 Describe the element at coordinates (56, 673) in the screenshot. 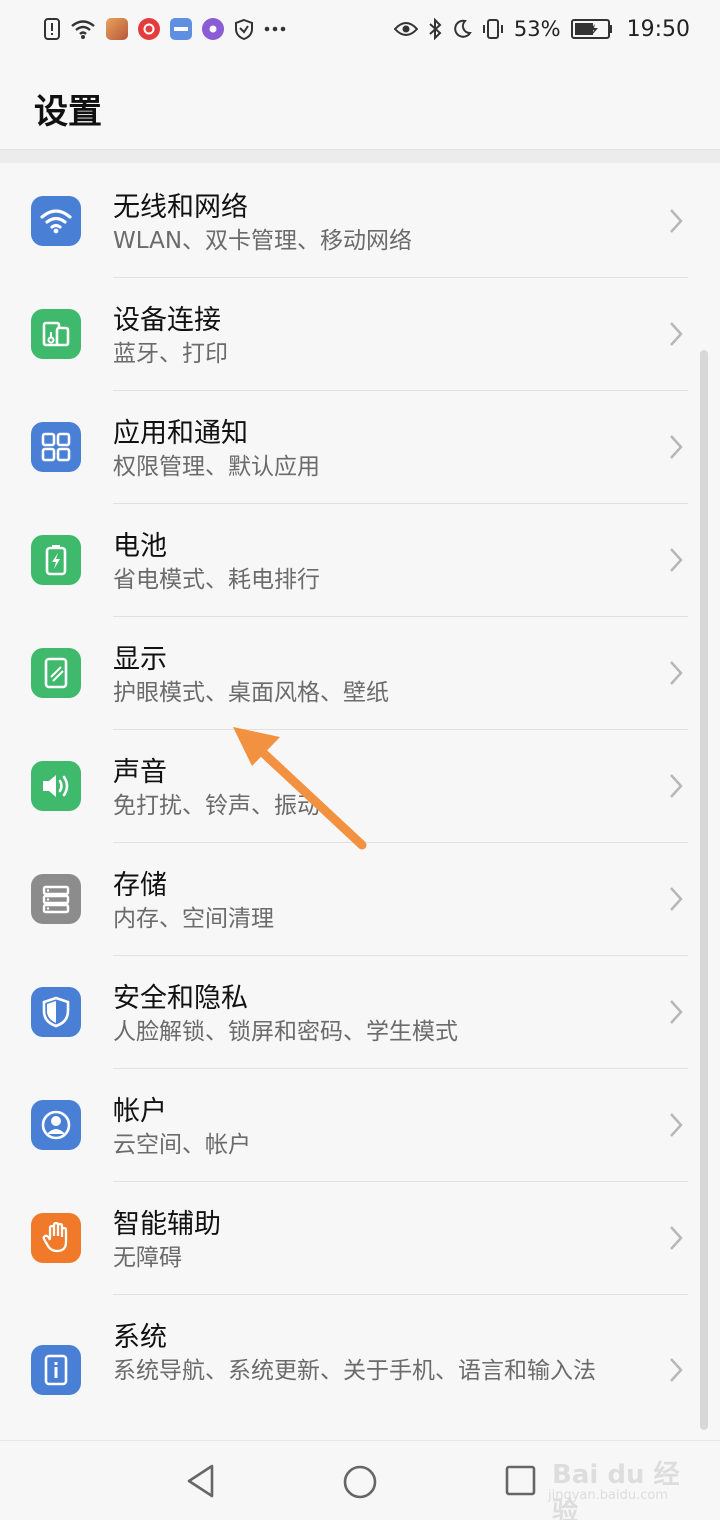

I see `display-icon` at that location.